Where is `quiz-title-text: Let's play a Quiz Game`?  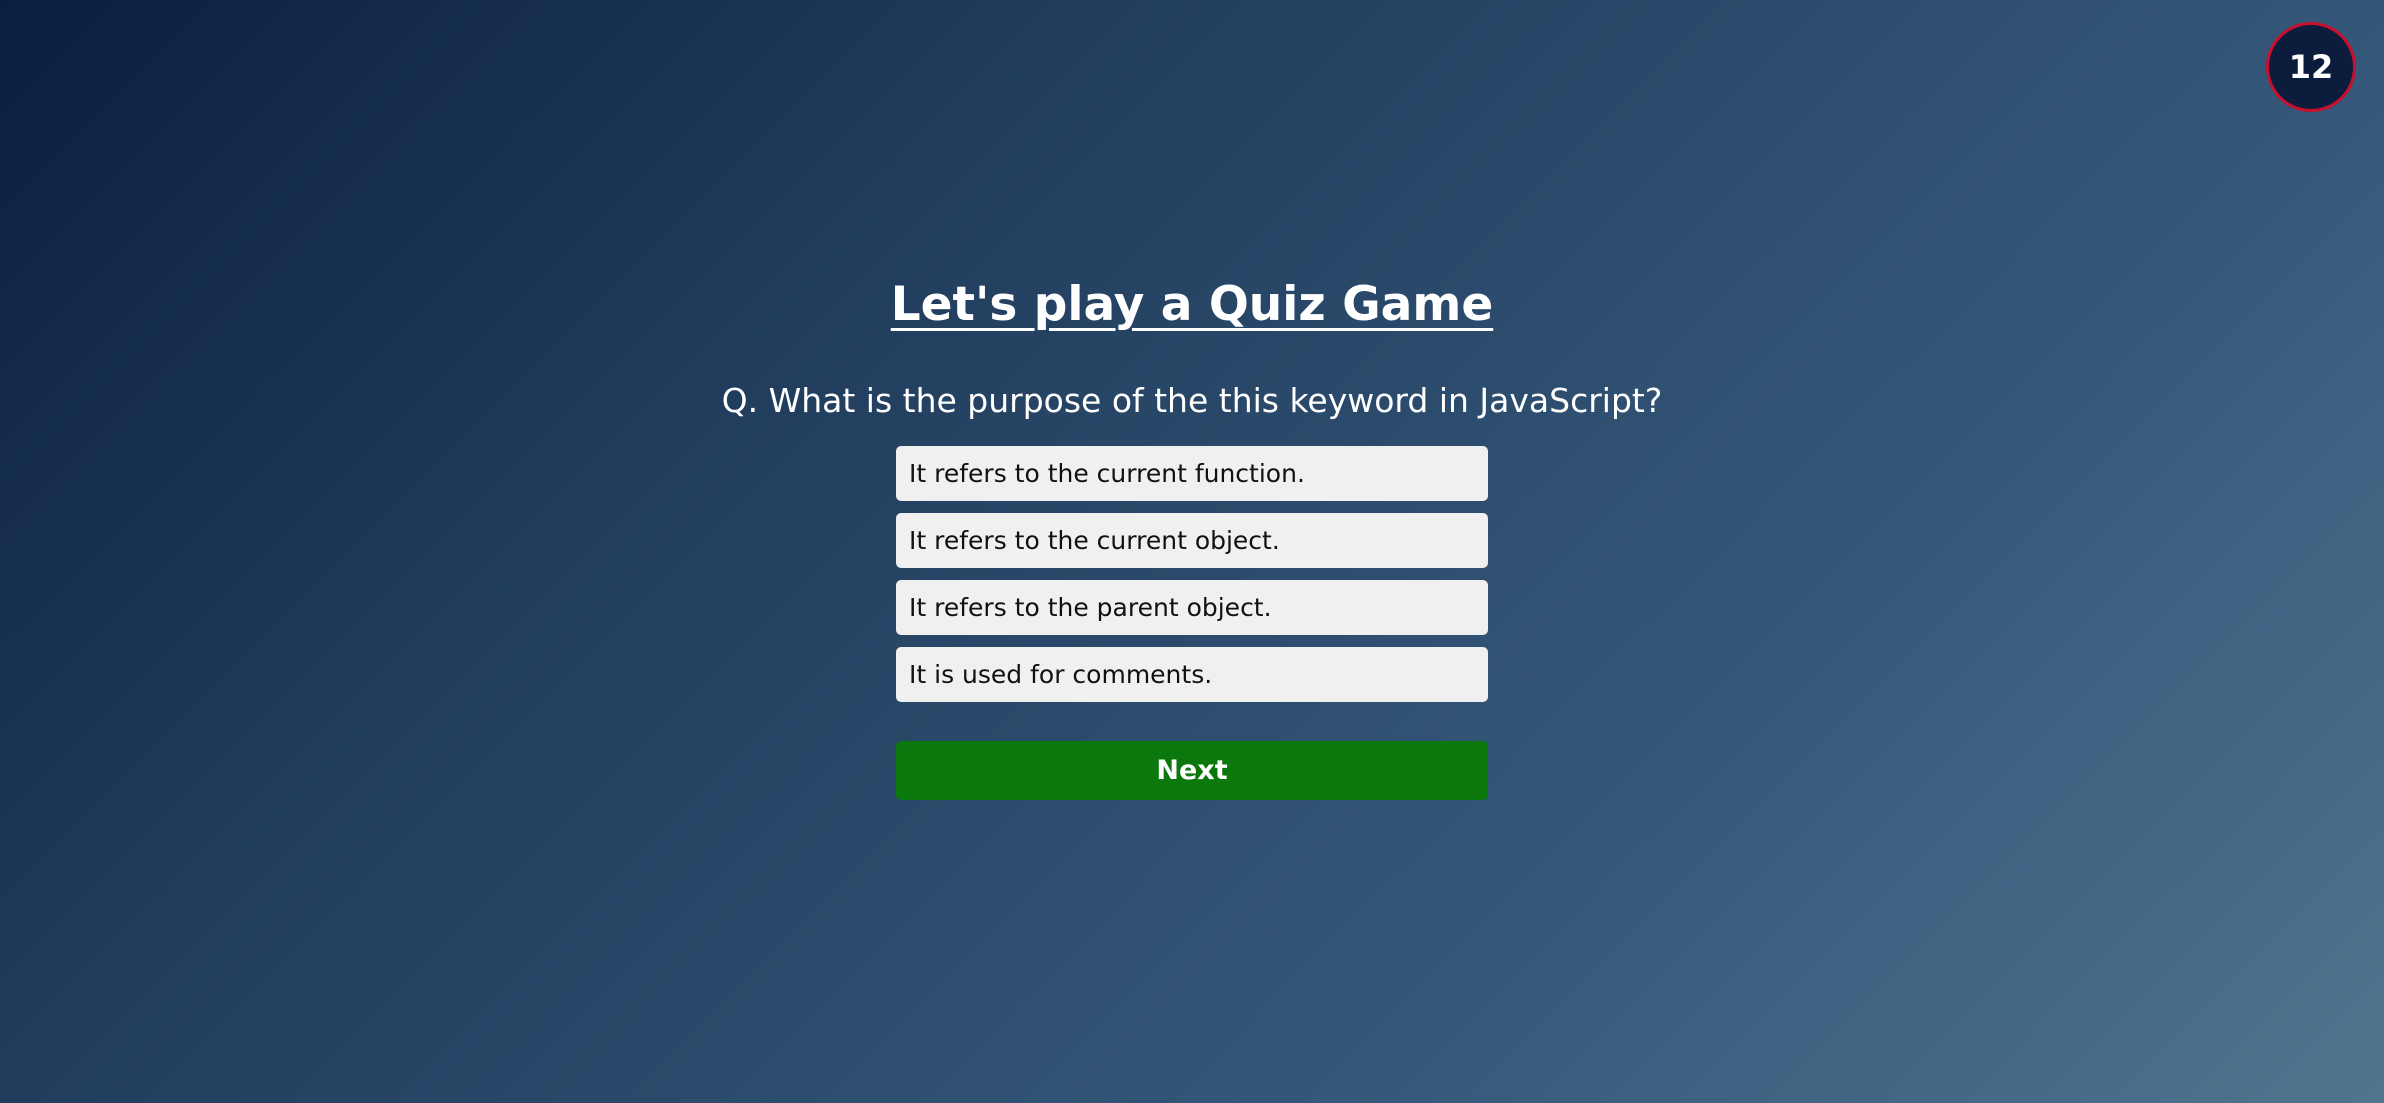
quiz-title-text: Let's play a Quiz Game is located at coordinates (1192, 304).